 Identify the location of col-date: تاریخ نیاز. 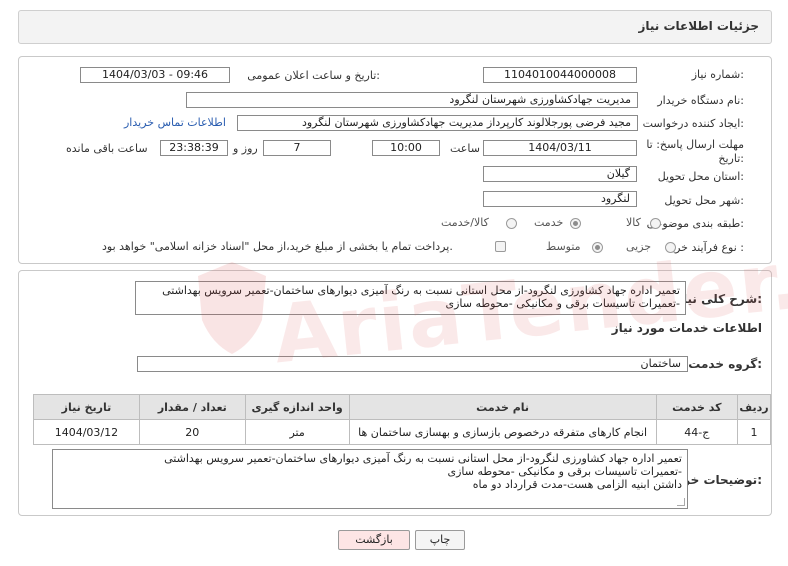
(86, 407).